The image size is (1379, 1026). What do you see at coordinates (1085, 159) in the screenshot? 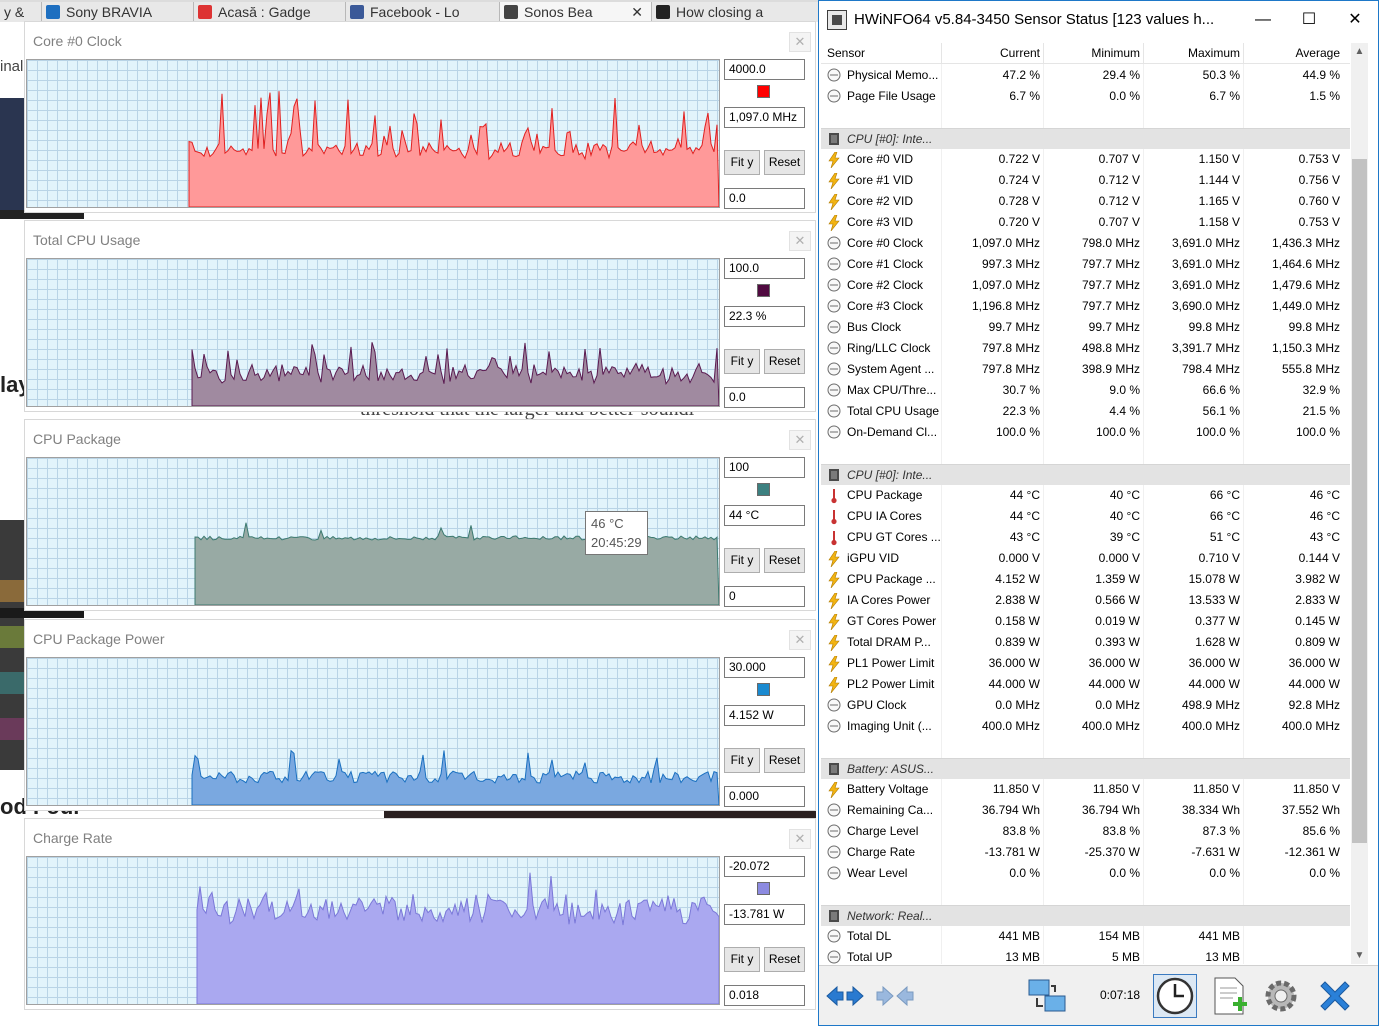
I see `sensor-row: Core #0 VID 0.722 V 0.707 V 1.150 V 0.753 V` at bounding box center [1085, 159].